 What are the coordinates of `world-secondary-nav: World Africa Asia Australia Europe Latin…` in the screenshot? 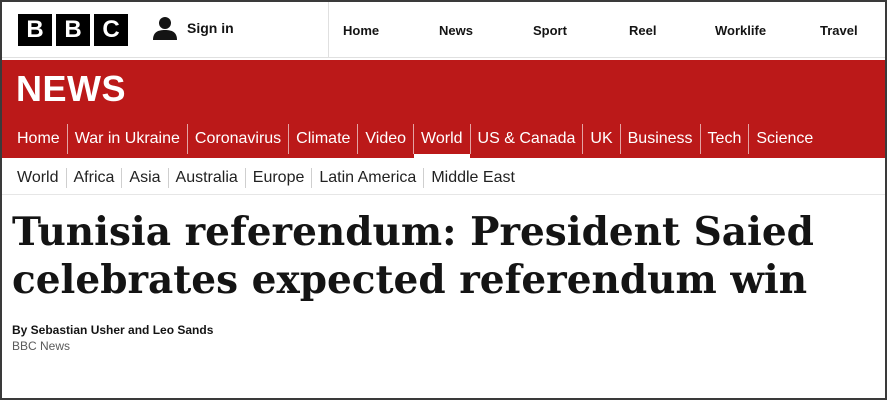 It's located at (266, 178).